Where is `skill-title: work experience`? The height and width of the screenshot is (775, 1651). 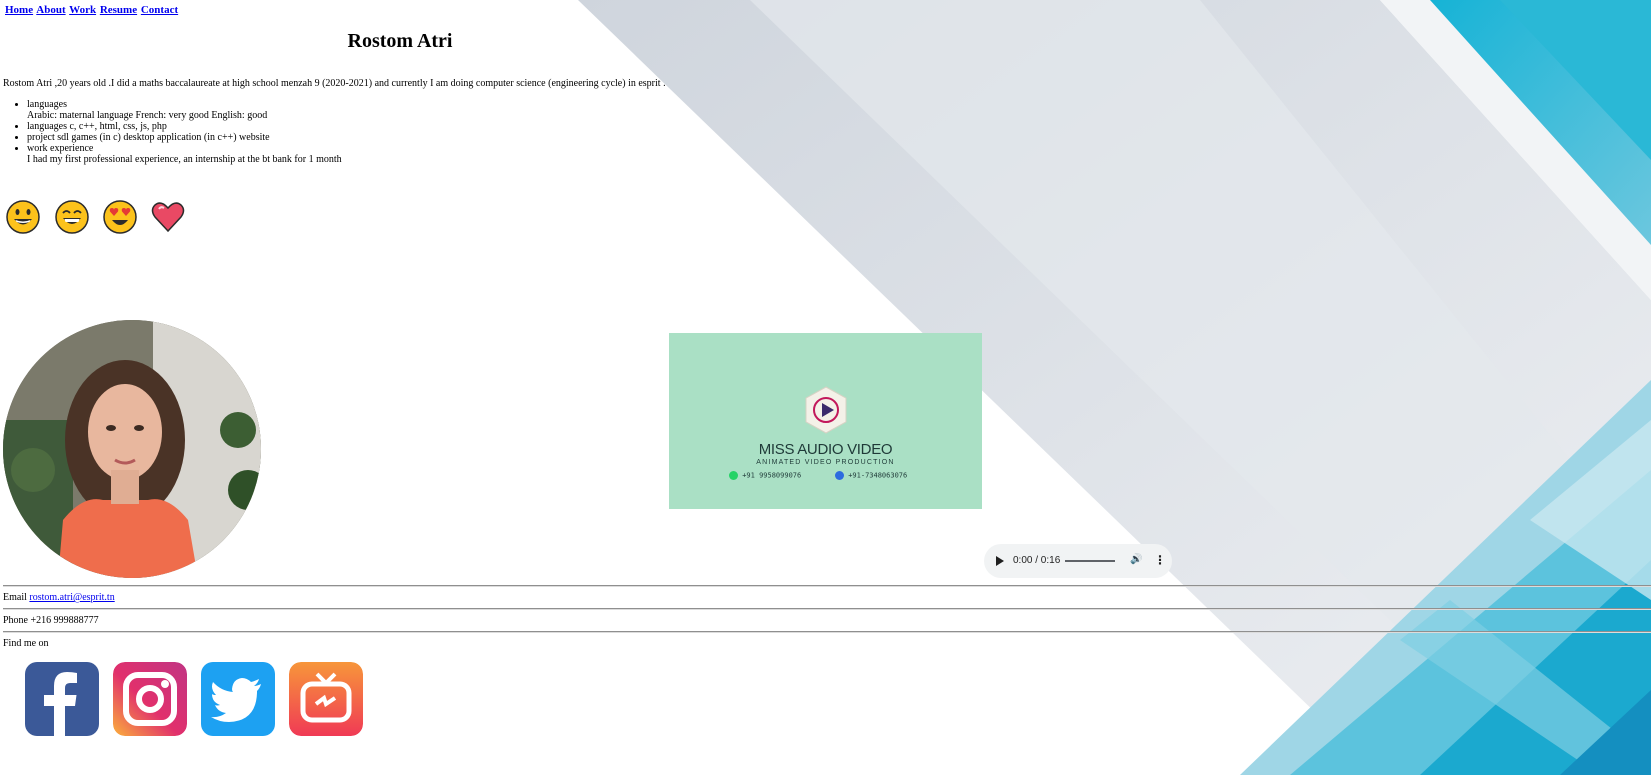
skill-title: work experience is located at coordinates (60, 148).